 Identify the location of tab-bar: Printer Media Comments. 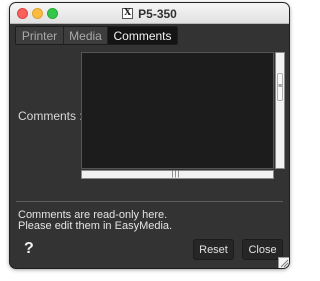
(96, 35).